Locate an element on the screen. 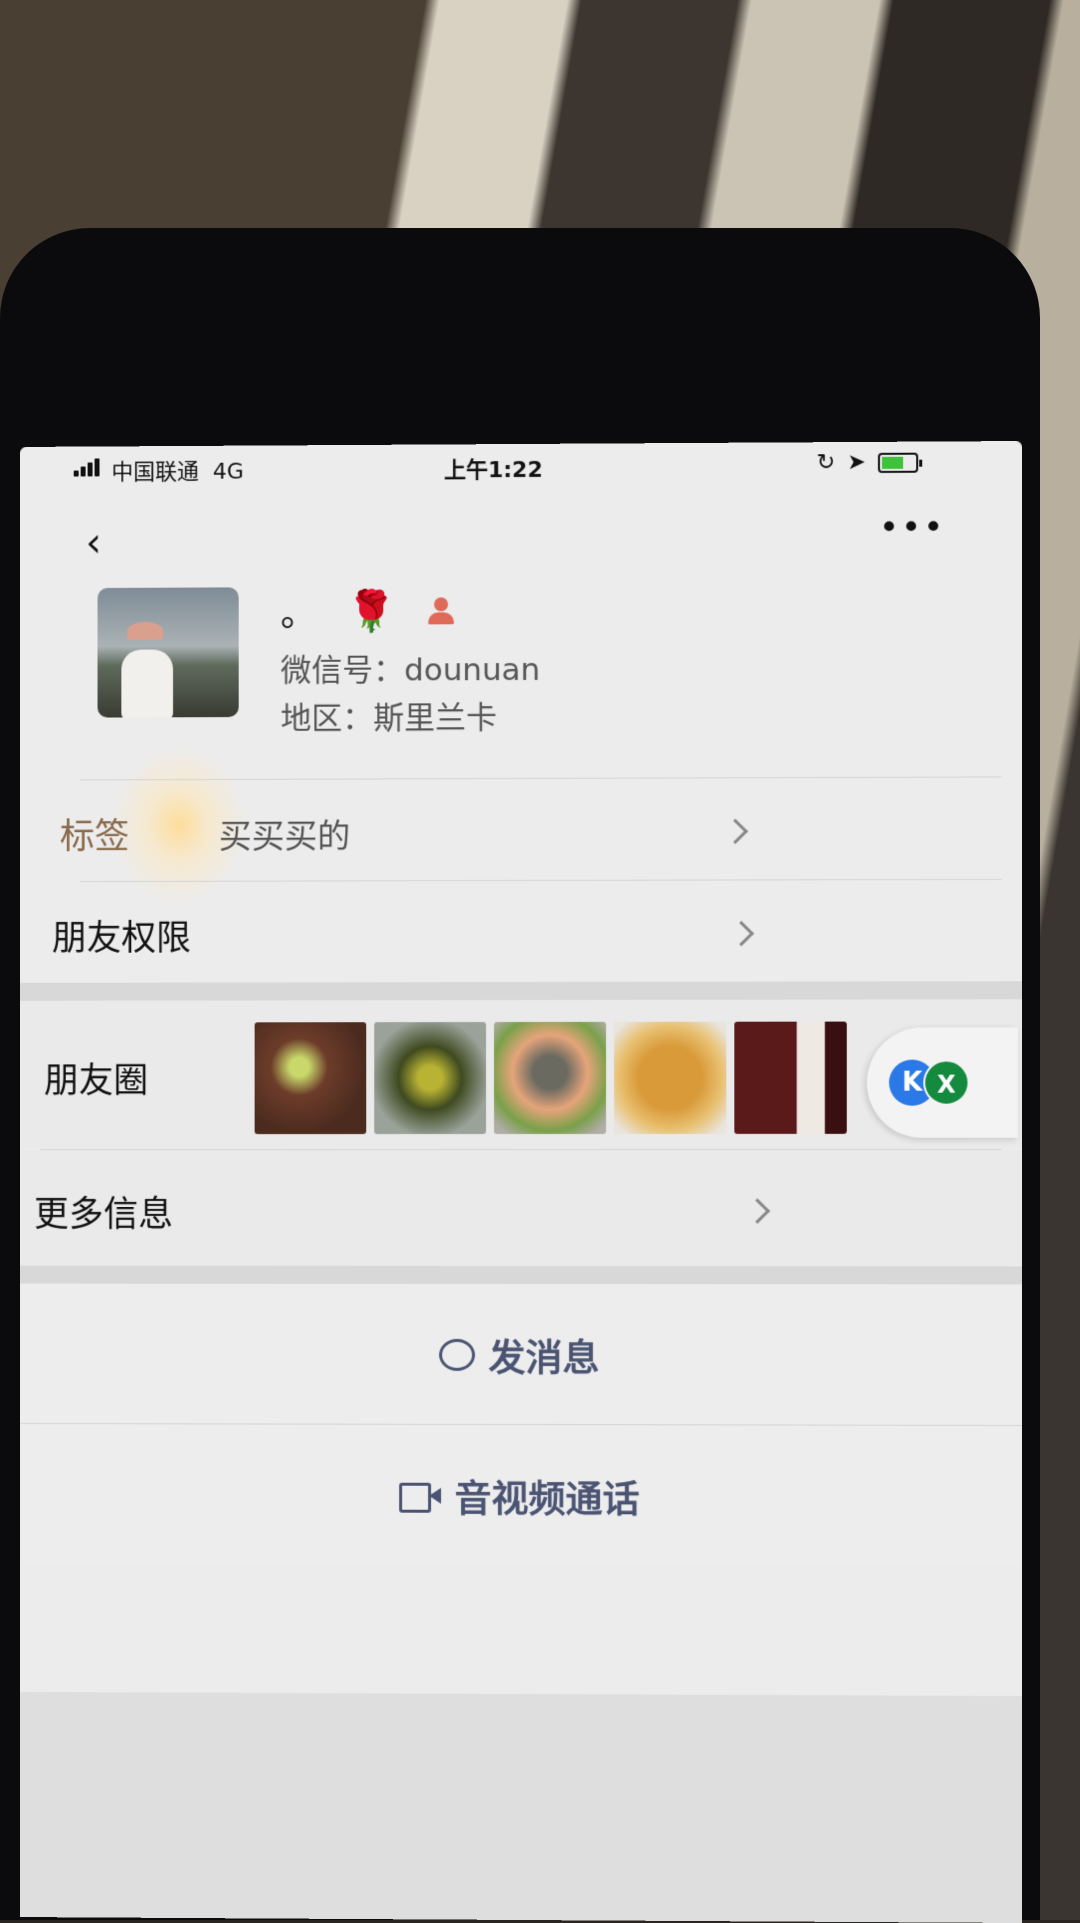  video-call-label: 音视频通话 is located at coordinates (547, 1496).